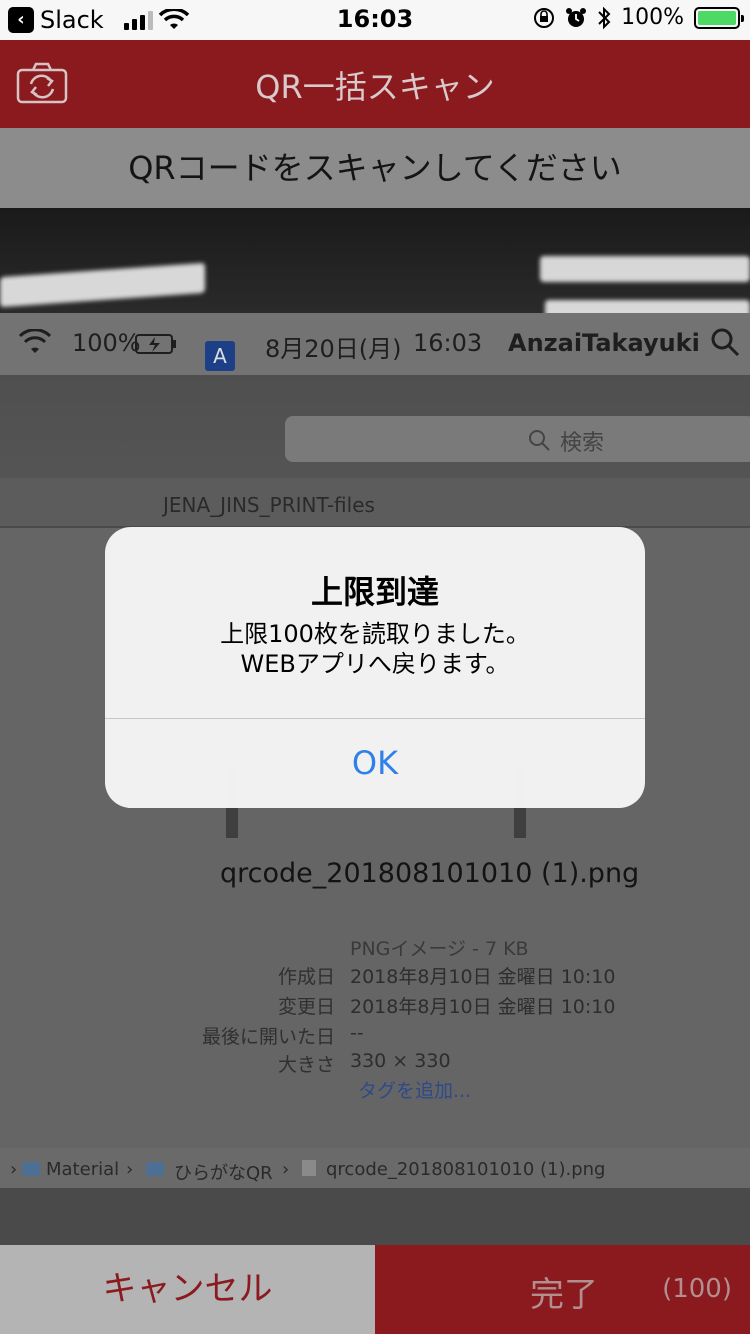 The width and height of the screenshot is (750, 1334). Describe the element at coordinates (576, 17) in the screenshot. I see `alarm-icon` at that location.